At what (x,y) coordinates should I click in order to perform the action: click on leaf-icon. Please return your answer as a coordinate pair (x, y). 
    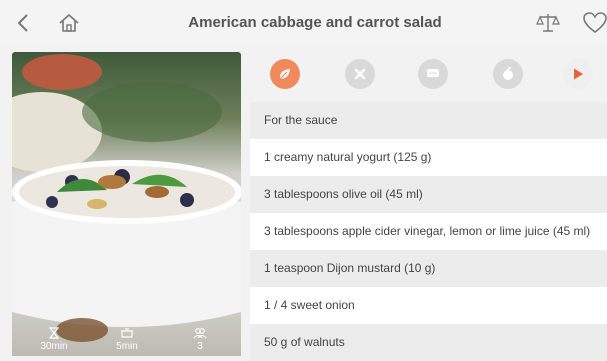
    Looking at the image, I should click on (284, 74).